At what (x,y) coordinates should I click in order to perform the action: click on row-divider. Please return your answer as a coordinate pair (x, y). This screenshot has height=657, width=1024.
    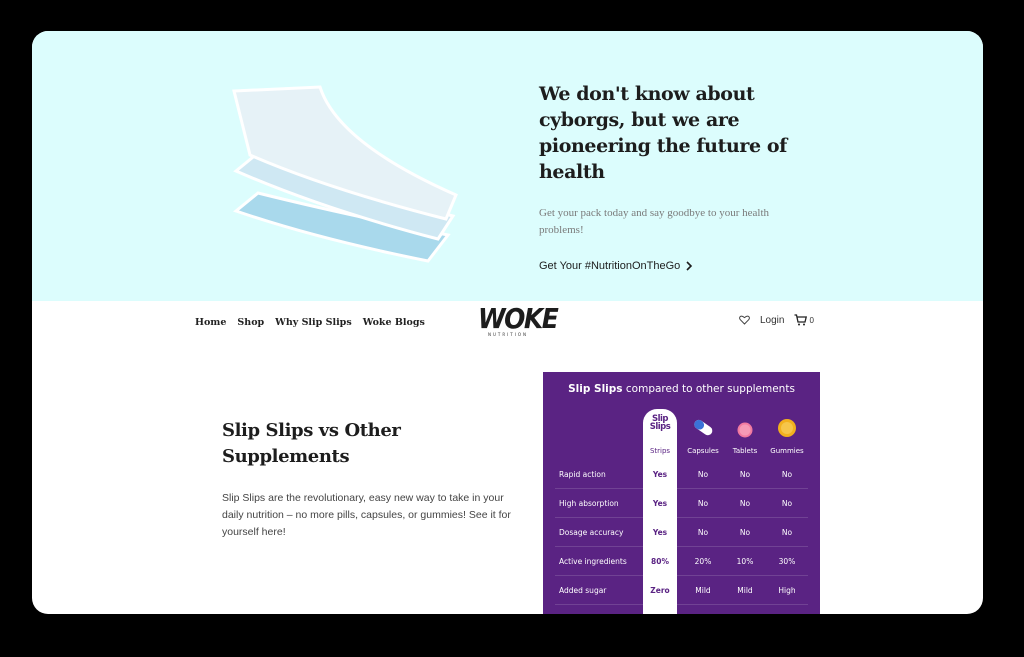
    Looking at the image, I should click on (681, 604).